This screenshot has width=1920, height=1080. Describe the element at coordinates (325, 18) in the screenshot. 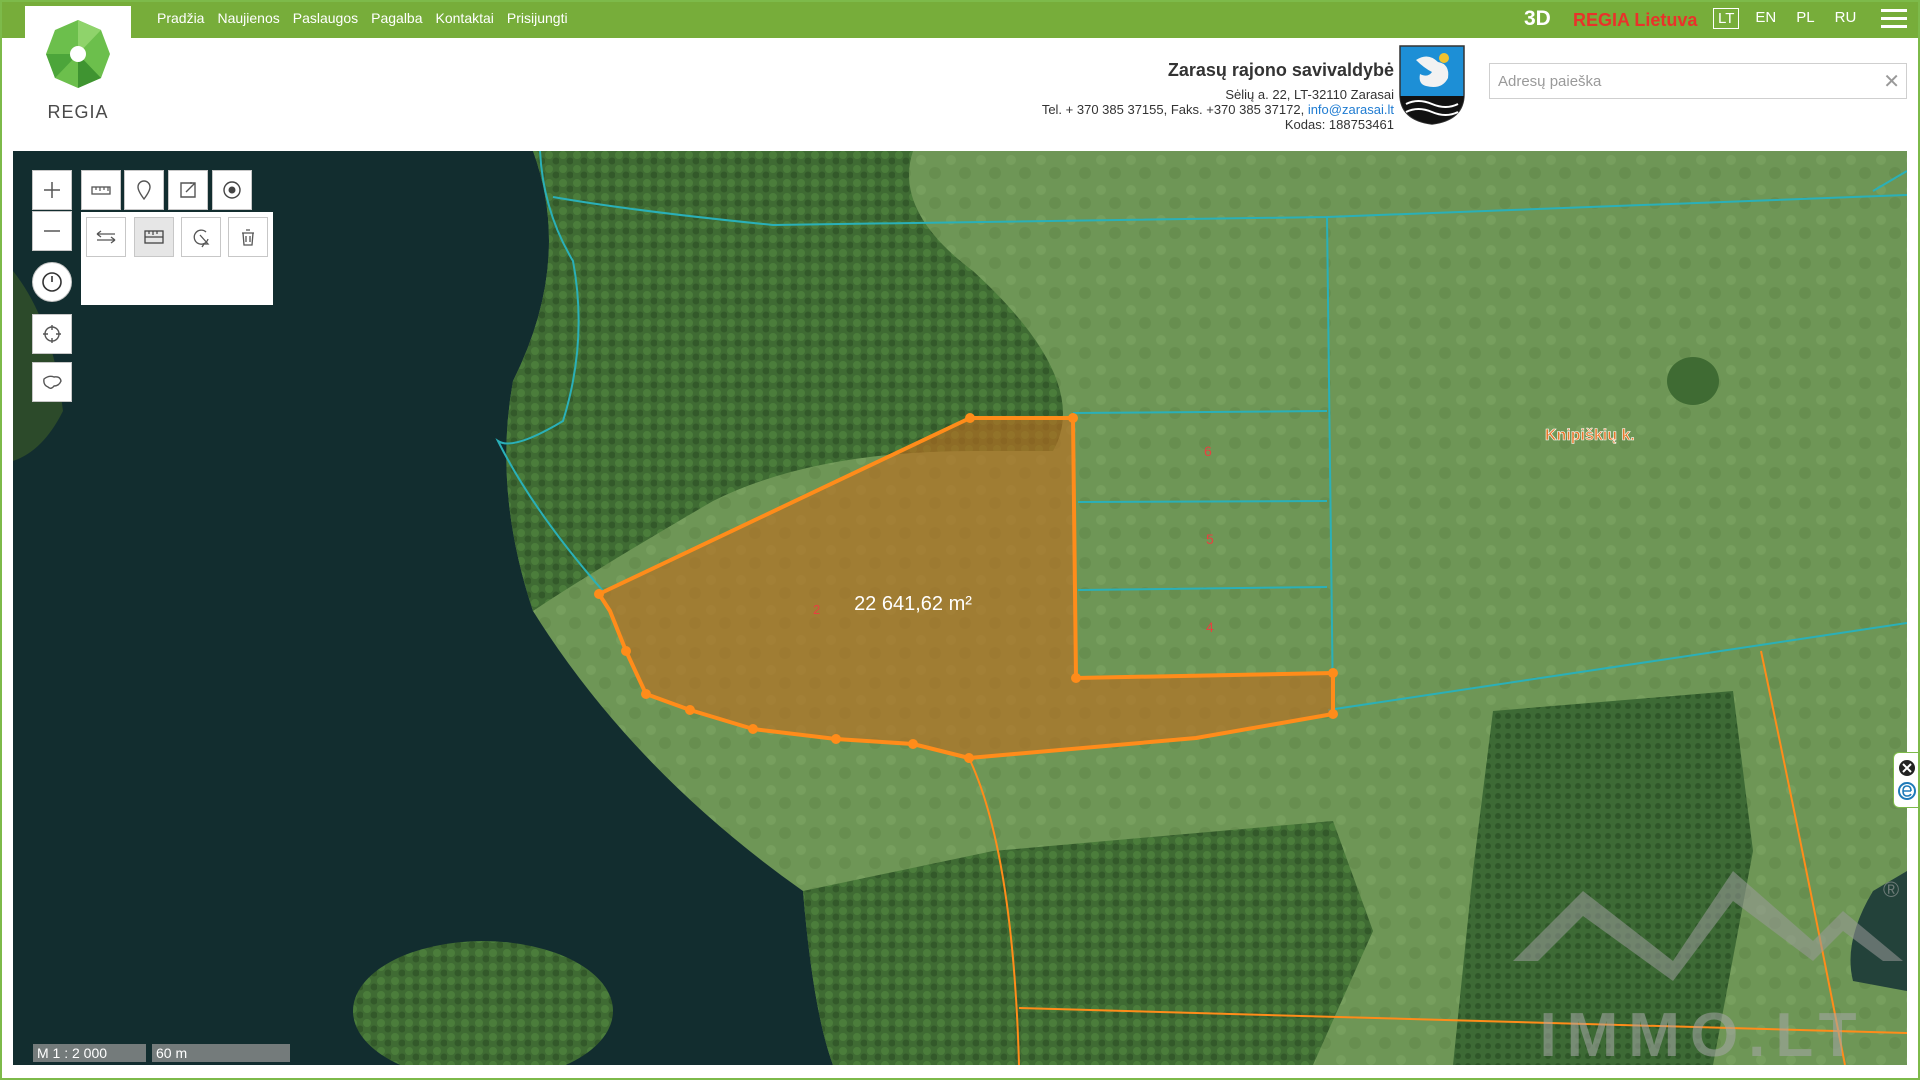

I see `nav-paslaugos: Paslaugos` at that location.